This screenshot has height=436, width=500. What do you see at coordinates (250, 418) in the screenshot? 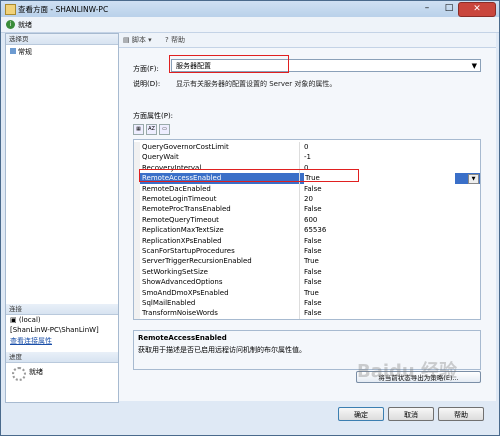
I see `dialog-buttons: 确定 取消 帮助` at bounding box center [250, 418].